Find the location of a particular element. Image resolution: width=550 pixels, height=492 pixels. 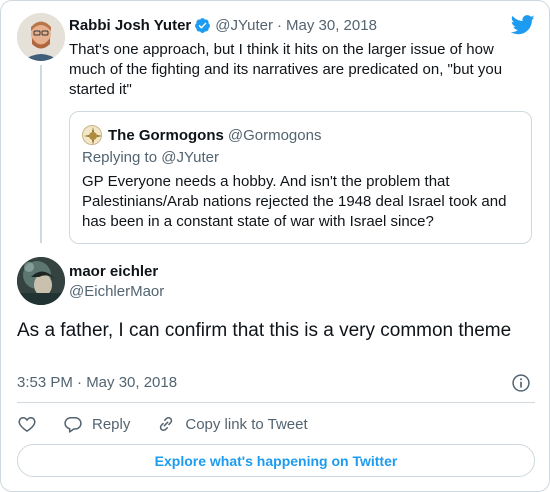

verified-badge-icon is located at coordinates (202, 25).